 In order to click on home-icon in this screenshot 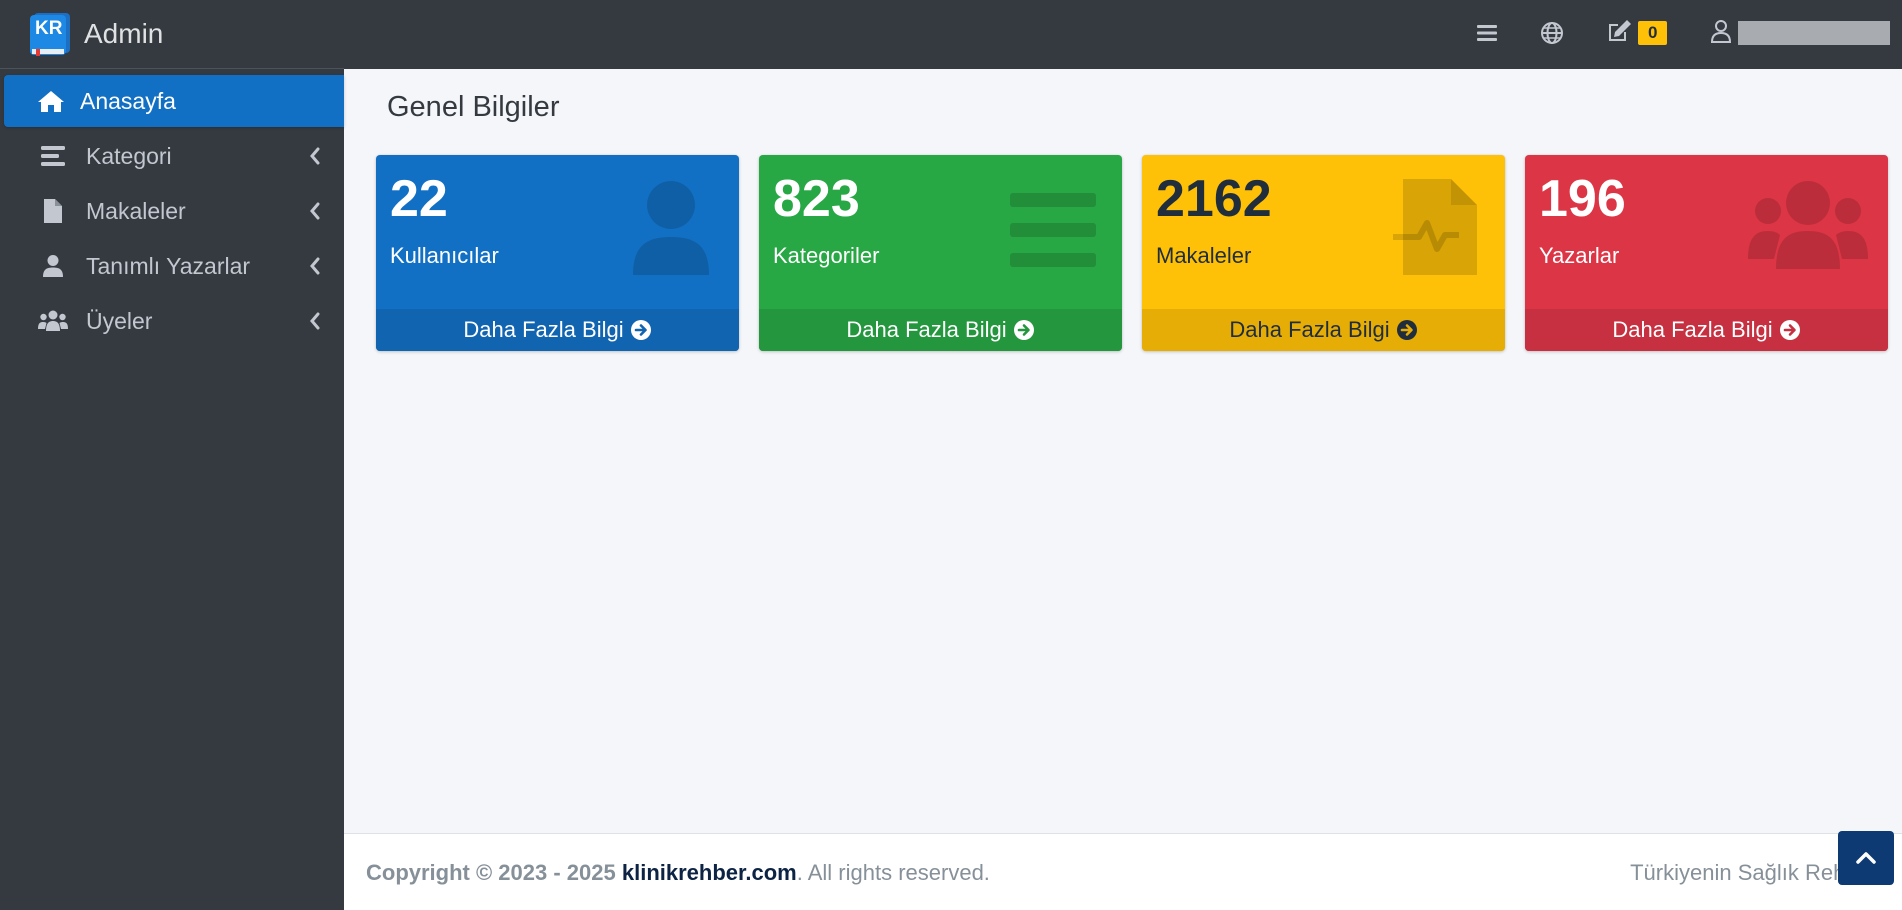, I will do `click(51, 101)`.